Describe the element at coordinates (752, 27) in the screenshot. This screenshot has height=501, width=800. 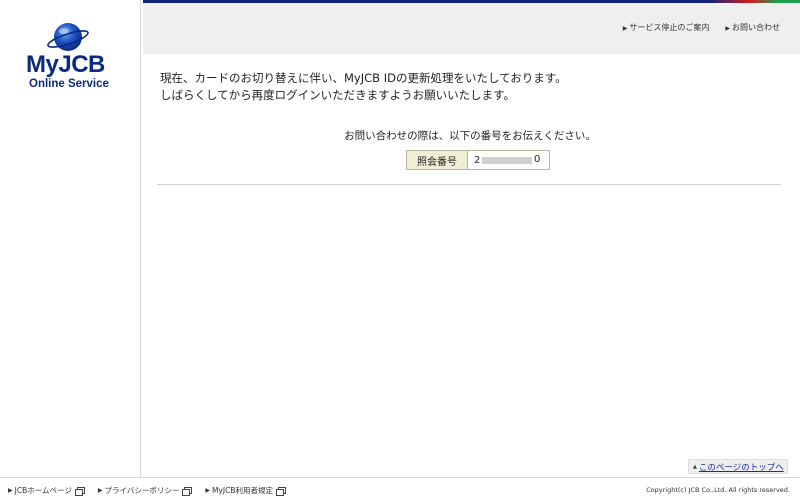
I see `contact-link: ▶ お問い合わせ` at that location.